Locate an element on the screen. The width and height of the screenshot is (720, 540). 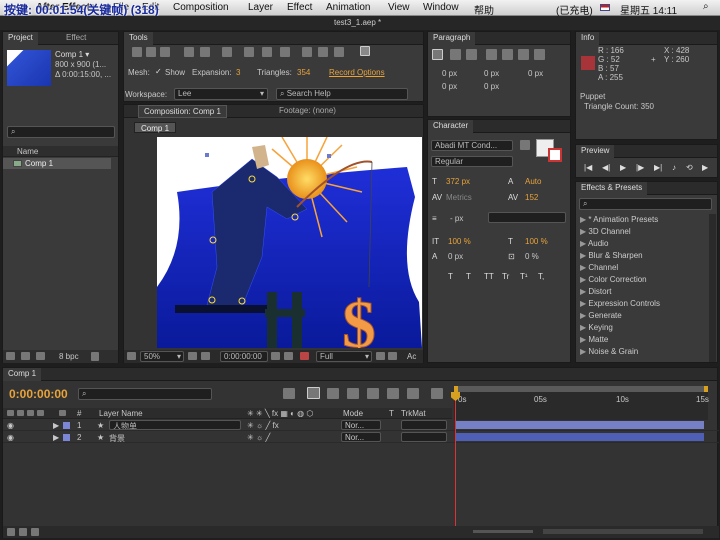
menu-layer: Layer is located at coordinates (260, 7).